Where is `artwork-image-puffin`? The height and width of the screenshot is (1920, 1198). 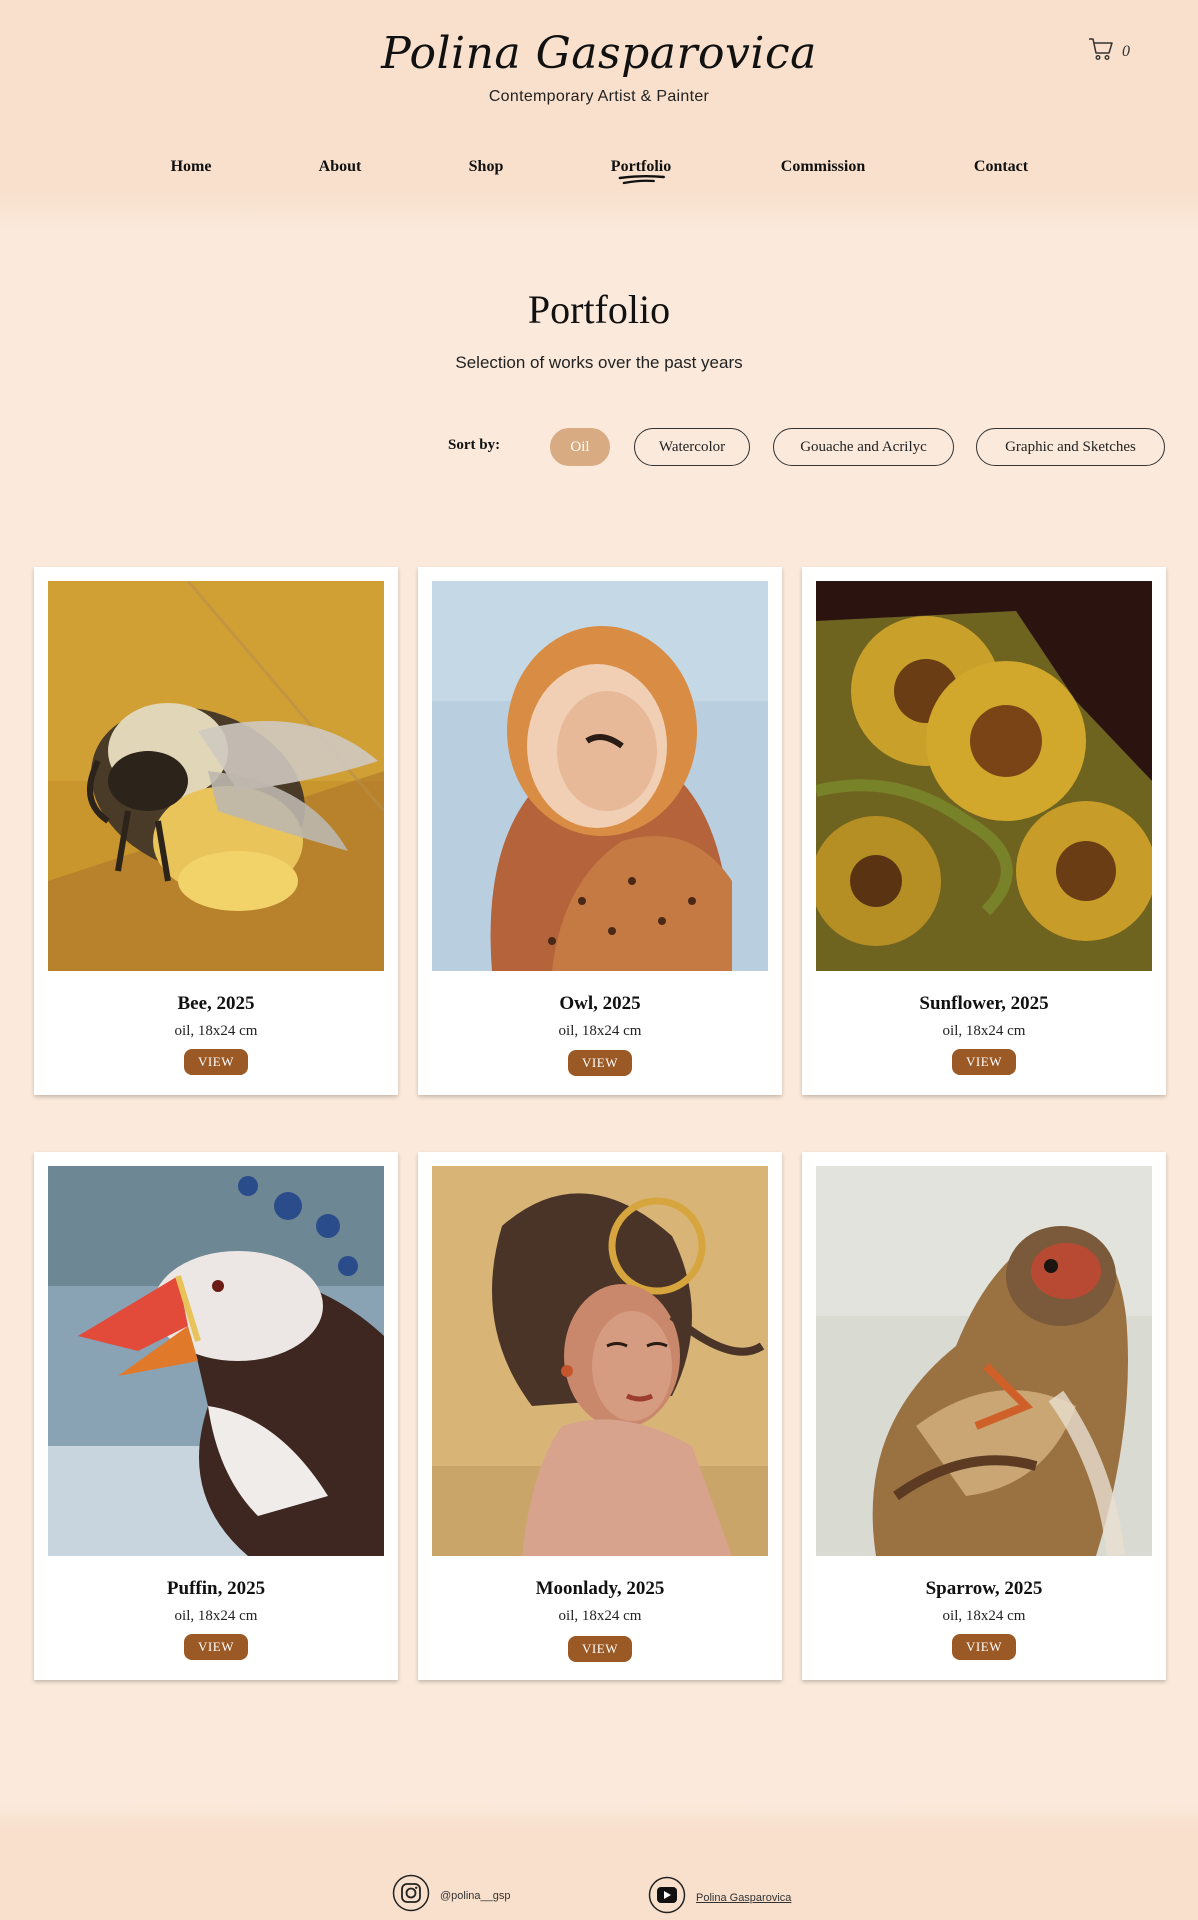 artwork-image-puffin is located at coordinates (216, 1361).